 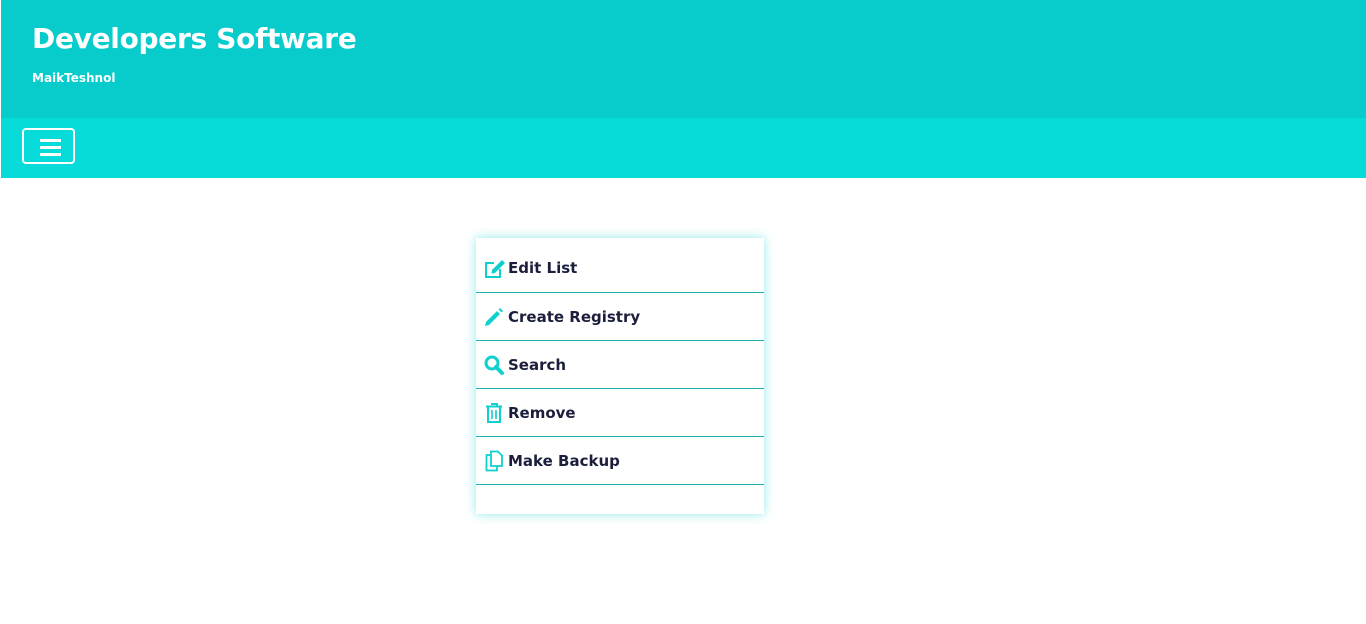 I want to click on menu-item-make-backup: Make Backup, so click(x=620, y=461).